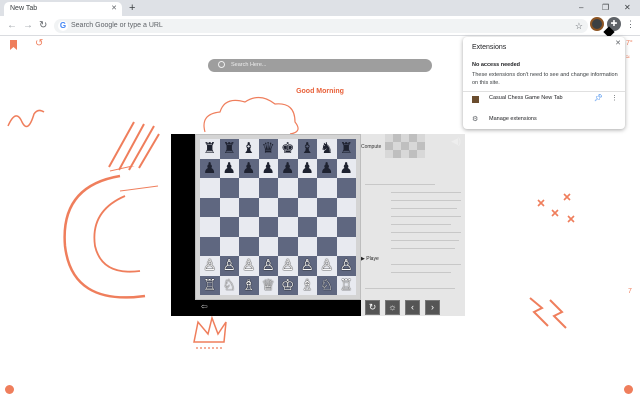 The image size is (640, 400). I want to click on info-icon, so click(628, 389).